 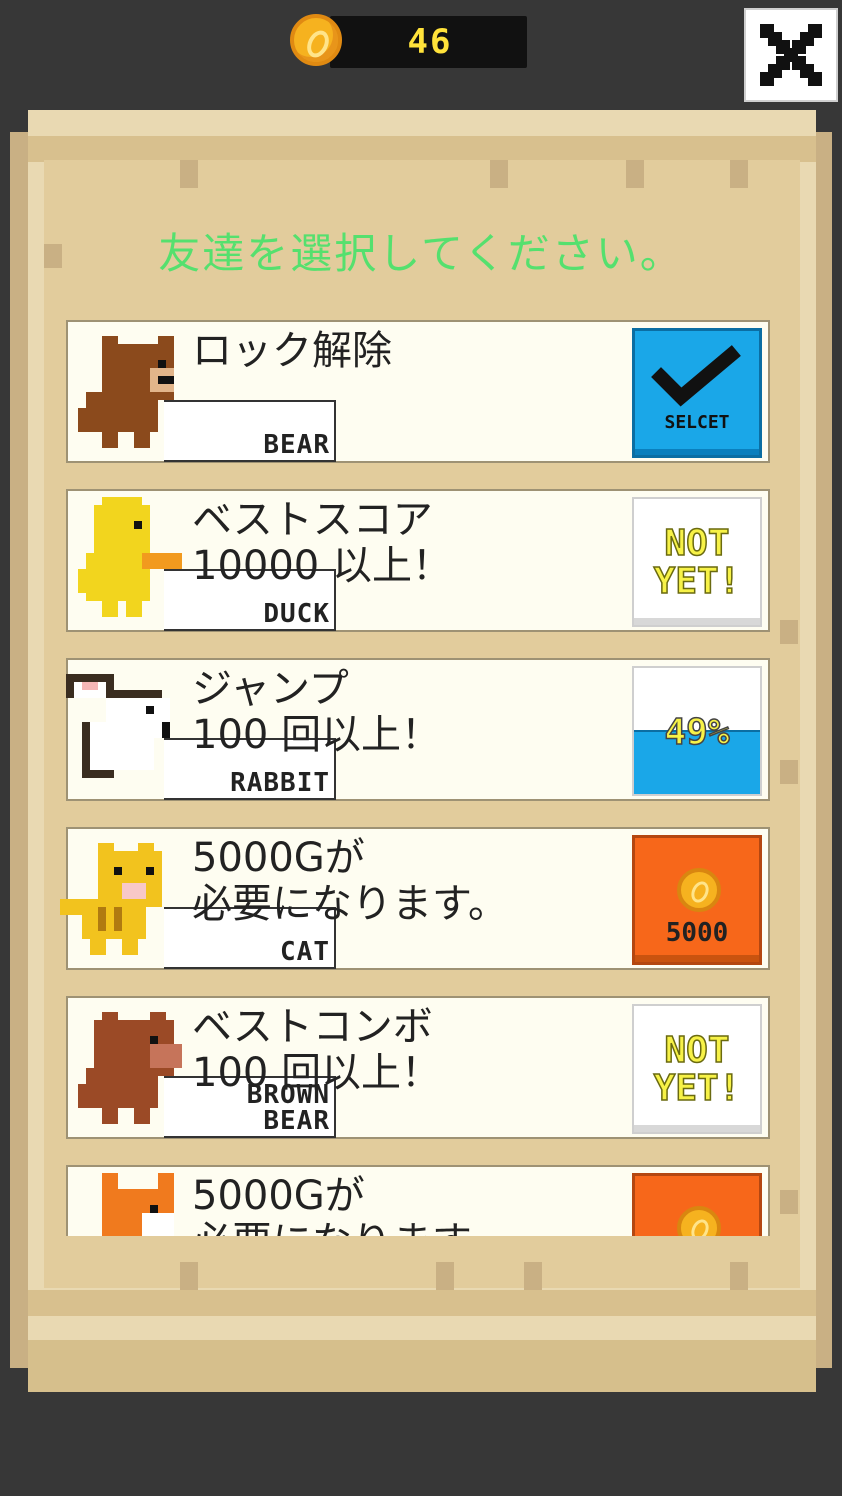 I want to click on character-name: DUCK, so click(x=296, y=614).